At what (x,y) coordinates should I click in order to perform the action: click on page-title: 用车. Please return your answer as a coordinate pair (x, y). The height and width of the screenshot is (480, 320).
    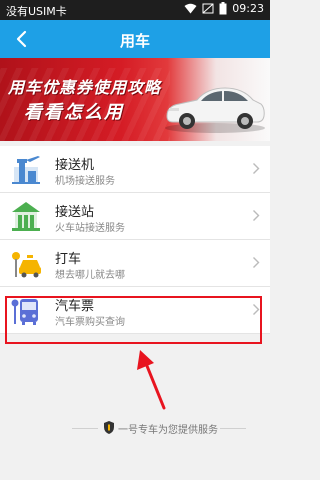
    Looking at the image, I should click on (134, 41).